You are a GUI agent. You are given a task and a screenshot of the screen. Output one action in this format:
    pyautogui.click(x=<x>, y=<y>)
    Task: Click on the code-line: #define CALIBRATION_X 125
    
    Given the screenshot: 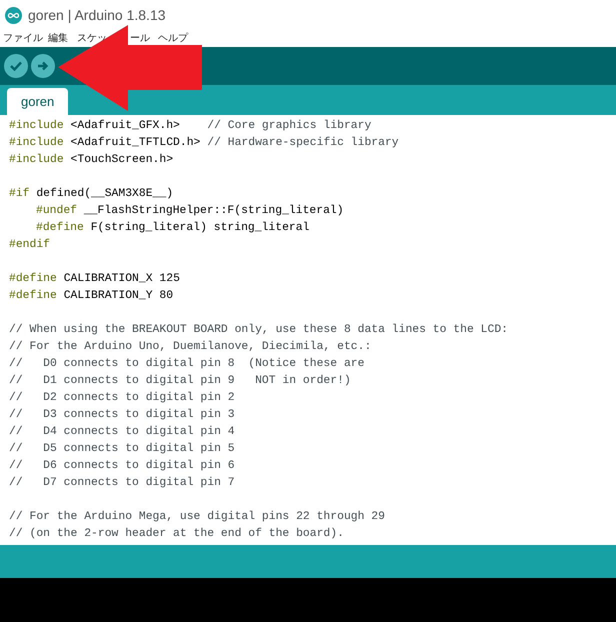 What is the action you would take?
    pyautogui.click(x=94, y=279)
    